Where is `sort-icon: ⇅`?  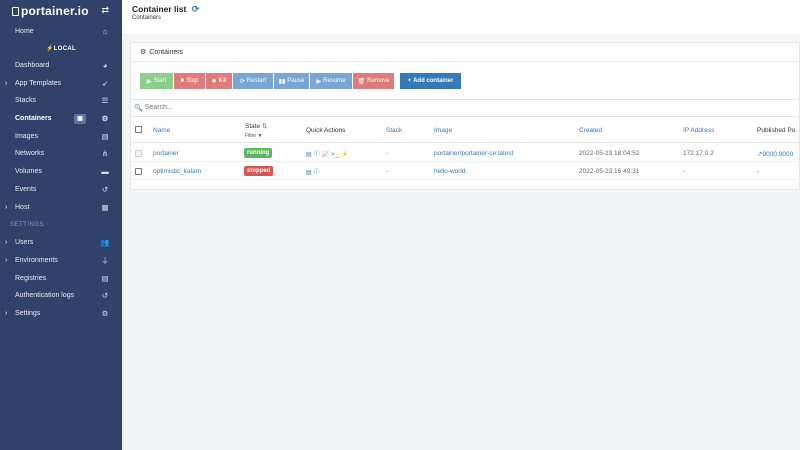
sort-icon: ⇅ is located at coordinates (265, 126).